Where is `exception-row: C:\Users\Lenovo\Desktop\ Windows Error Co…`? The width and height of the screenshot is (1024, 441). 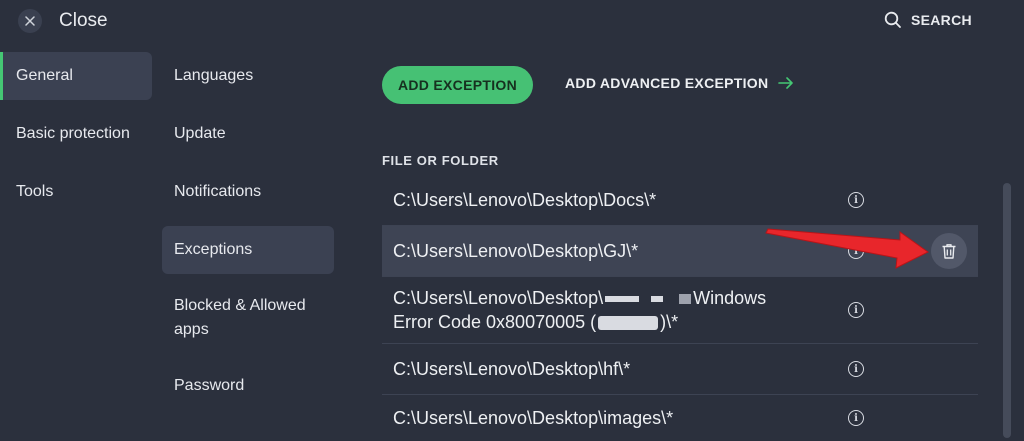 exception-row: C:\Users\Lenovo\Desktop\ Windows Error Co… is located at coordinates (680, 310).